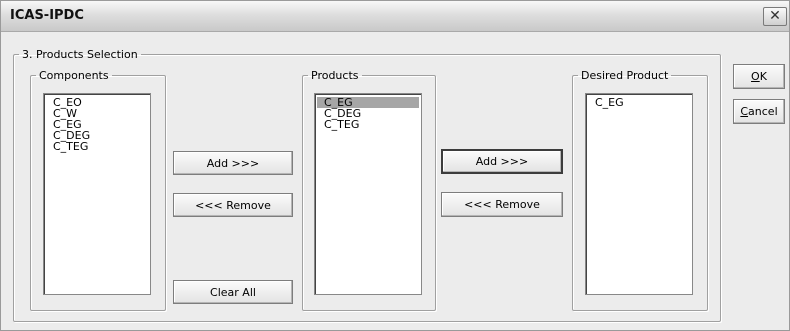 This screenshot has width=790, height=331. Describe the element at coordinates (639, 194) in the screenshot. I see `desired-product-listbox: C_EG` at that location.